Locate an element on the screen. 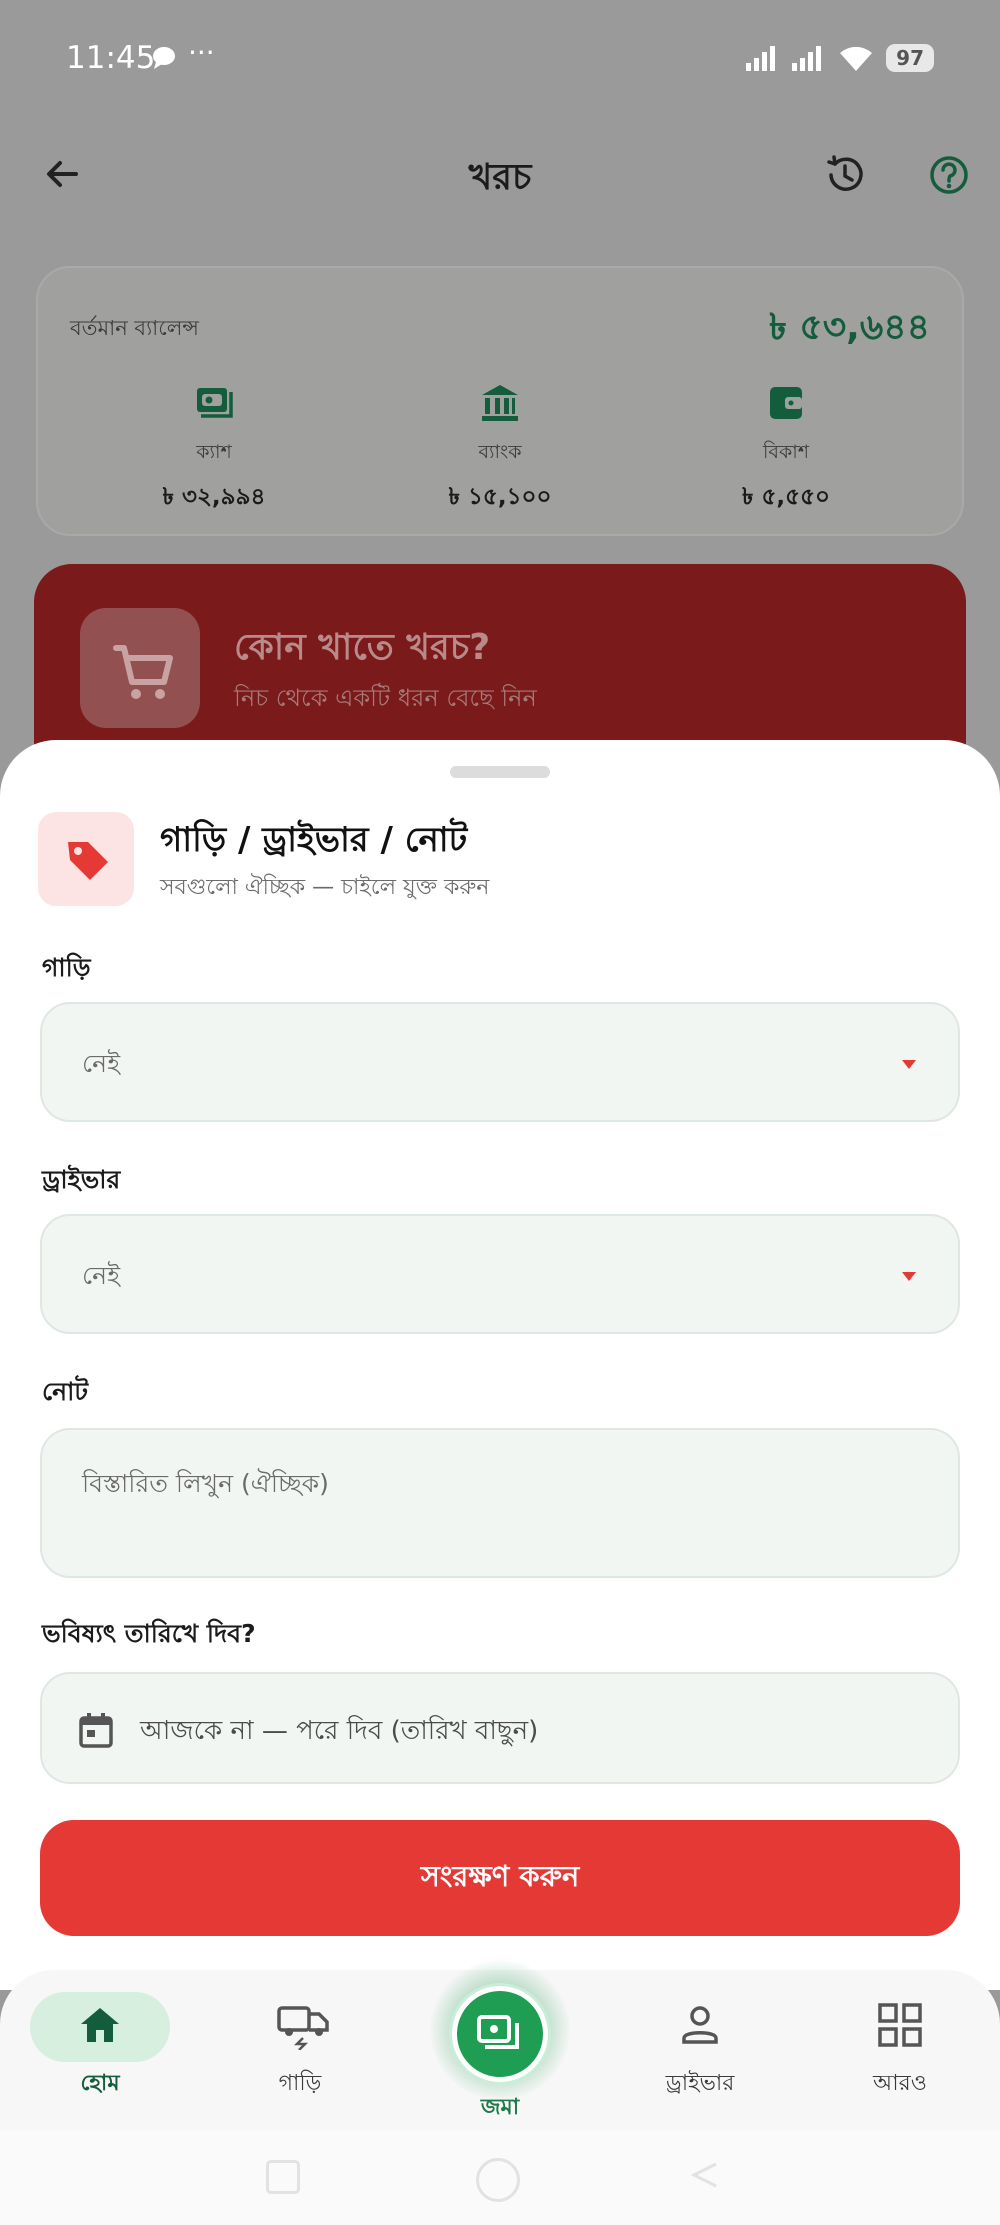 The image size is (1000, 2225). grid-icon is located at coordinates (900, 2025).